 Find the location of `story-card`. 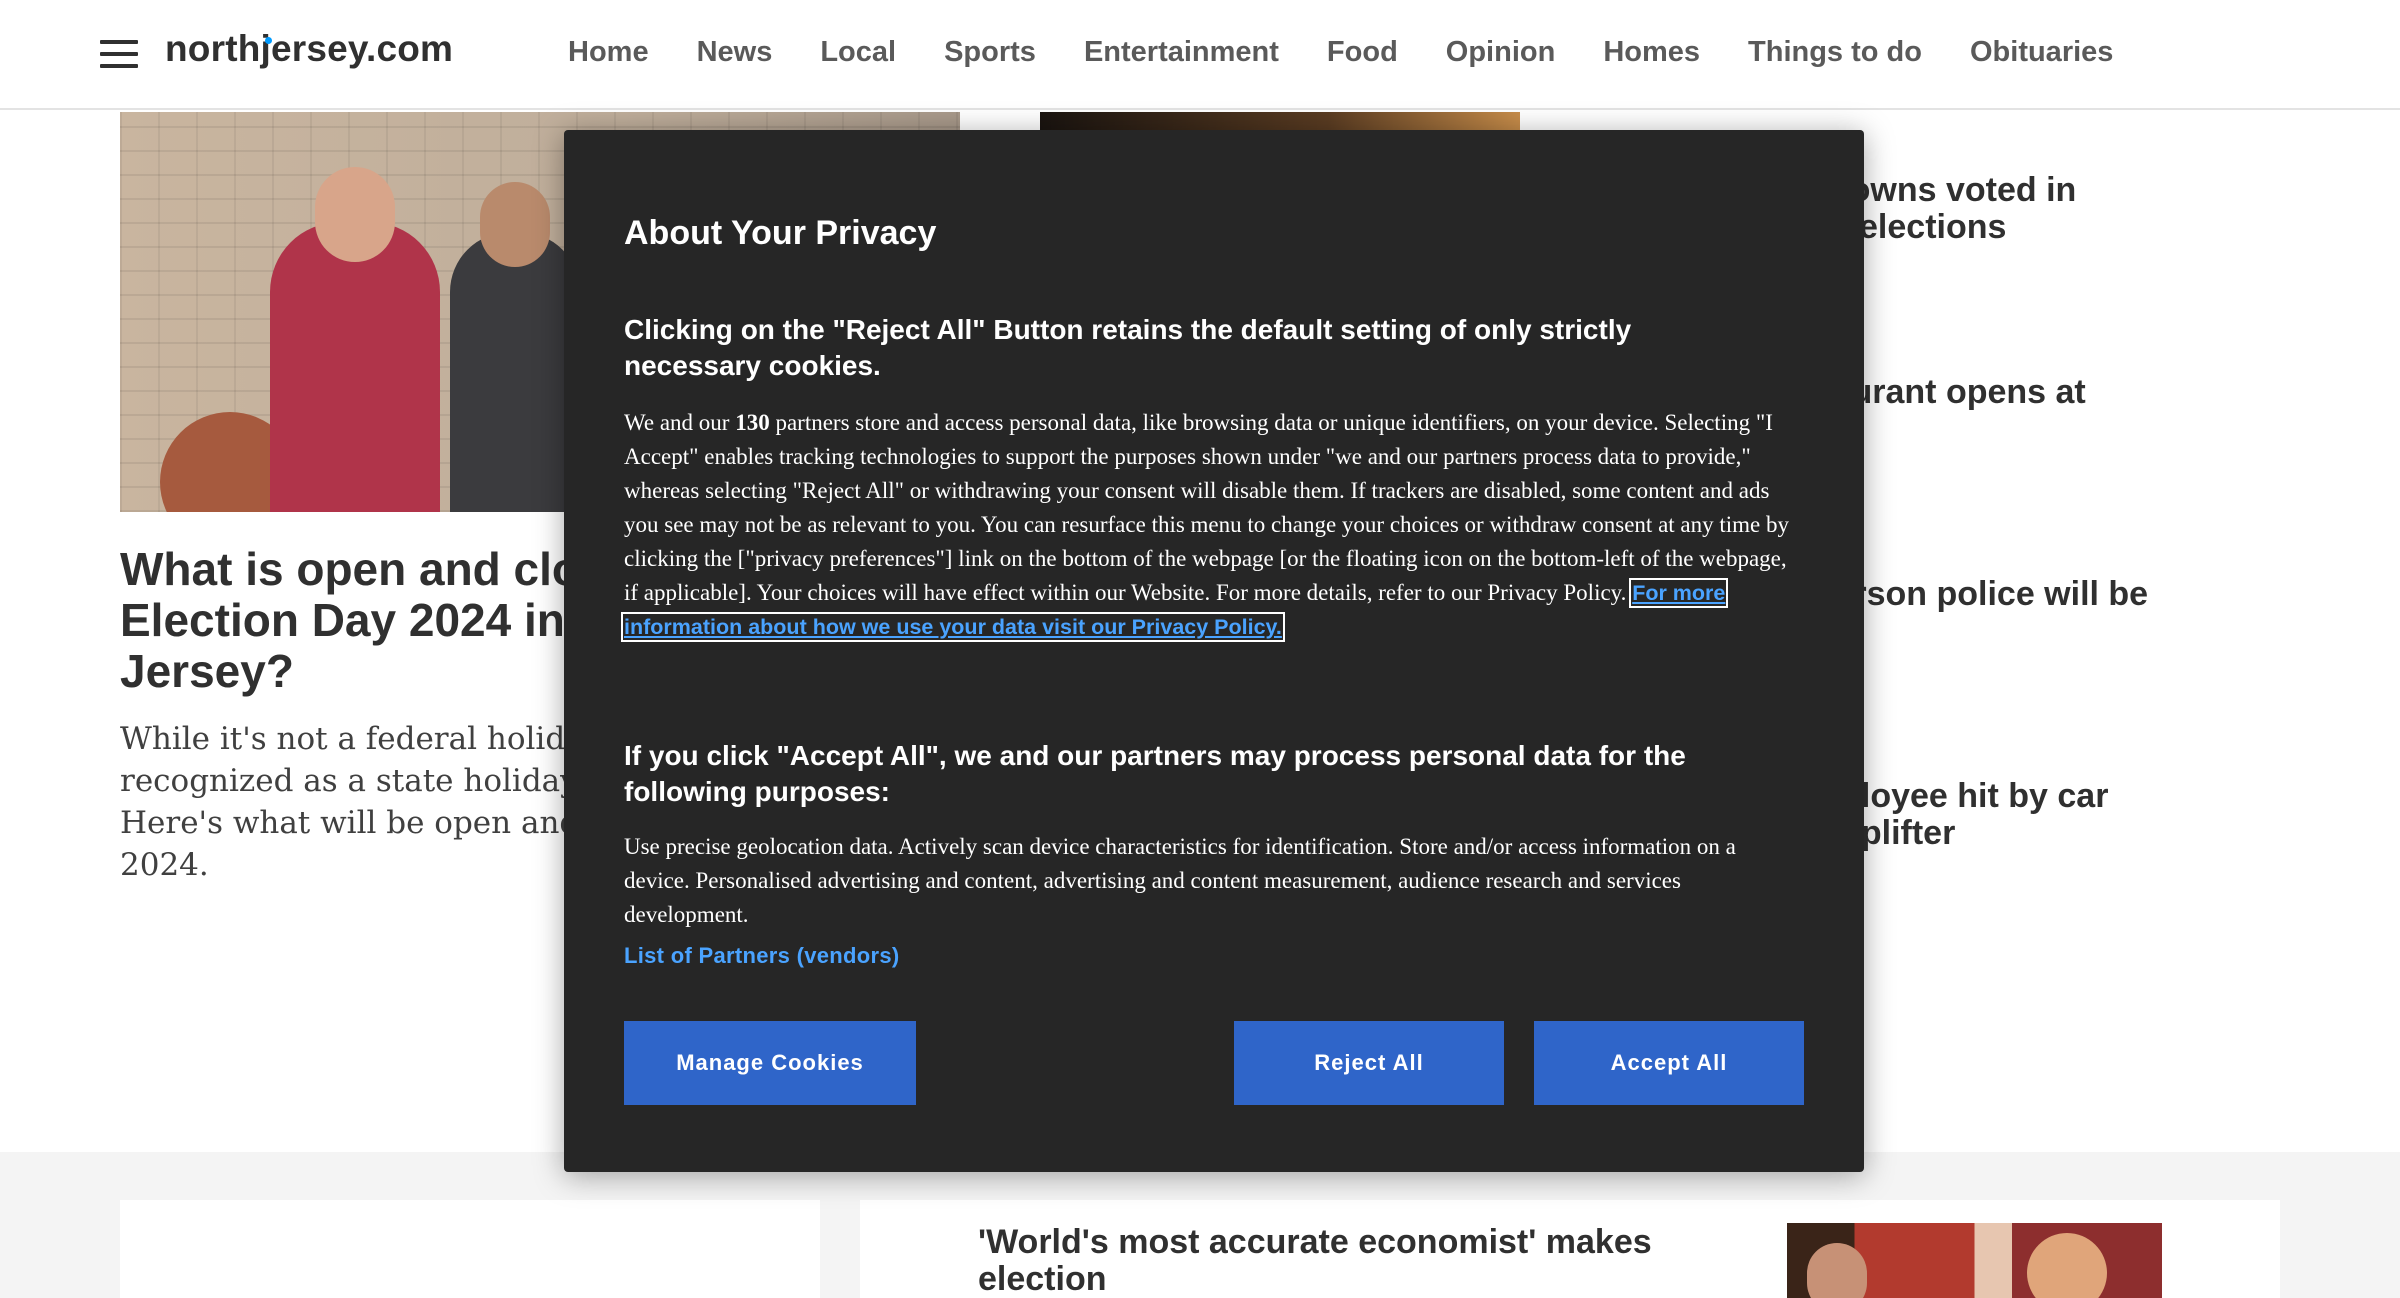

story-card is located at coordinates (470, 1249).